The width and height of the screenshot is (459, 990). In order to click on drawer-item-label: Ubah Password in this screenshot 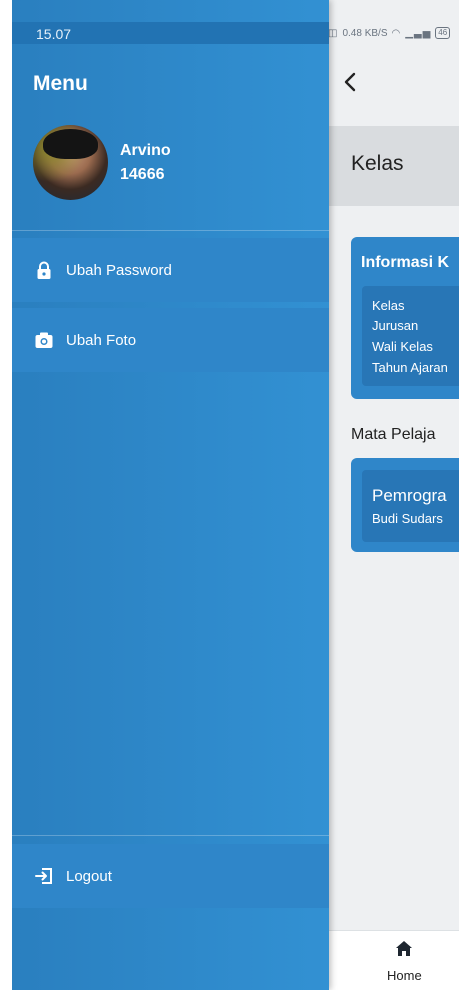, I will do `click(119, 270)`.